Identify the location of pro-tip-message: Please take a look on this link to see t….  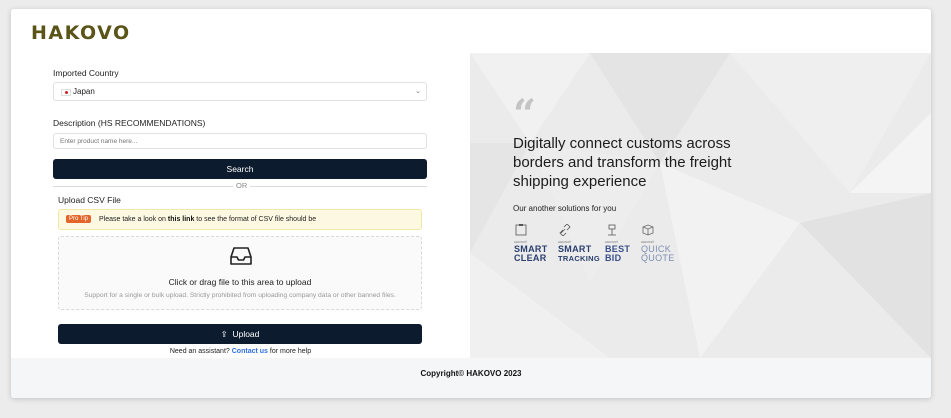
(207, 219).